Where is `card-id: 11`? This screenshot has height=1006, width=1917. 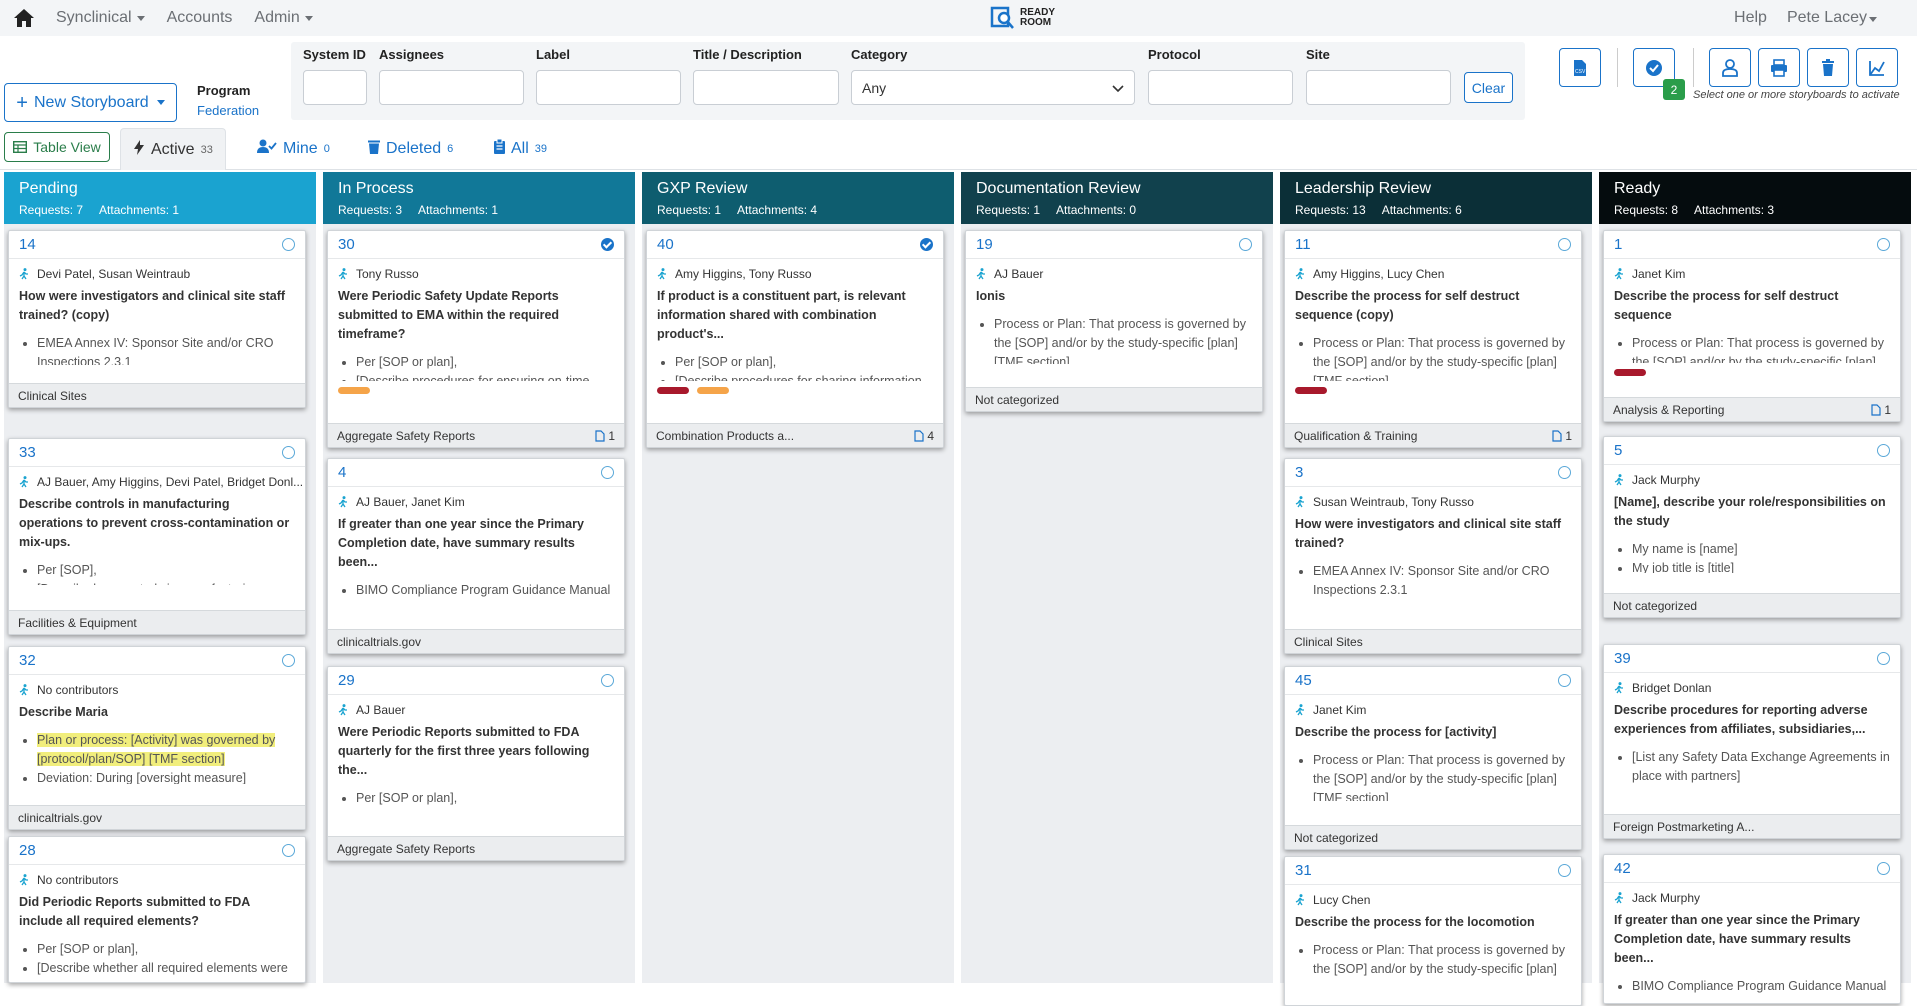 card-id: 11 is located at coordinates (1303, 244).